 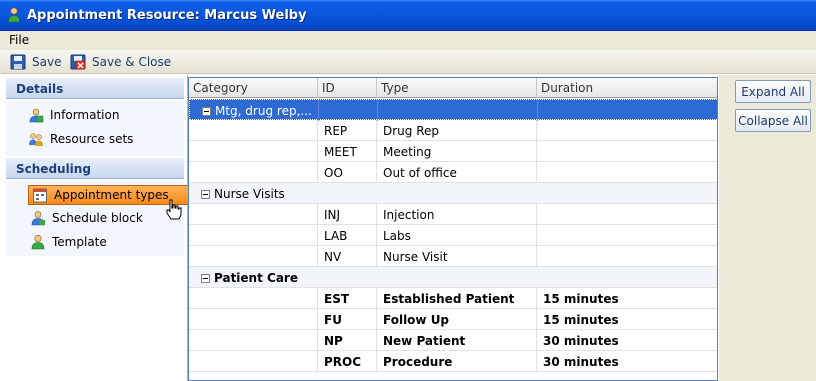 I want to click on nav-item-label: Template, so click(x=79, y=242).